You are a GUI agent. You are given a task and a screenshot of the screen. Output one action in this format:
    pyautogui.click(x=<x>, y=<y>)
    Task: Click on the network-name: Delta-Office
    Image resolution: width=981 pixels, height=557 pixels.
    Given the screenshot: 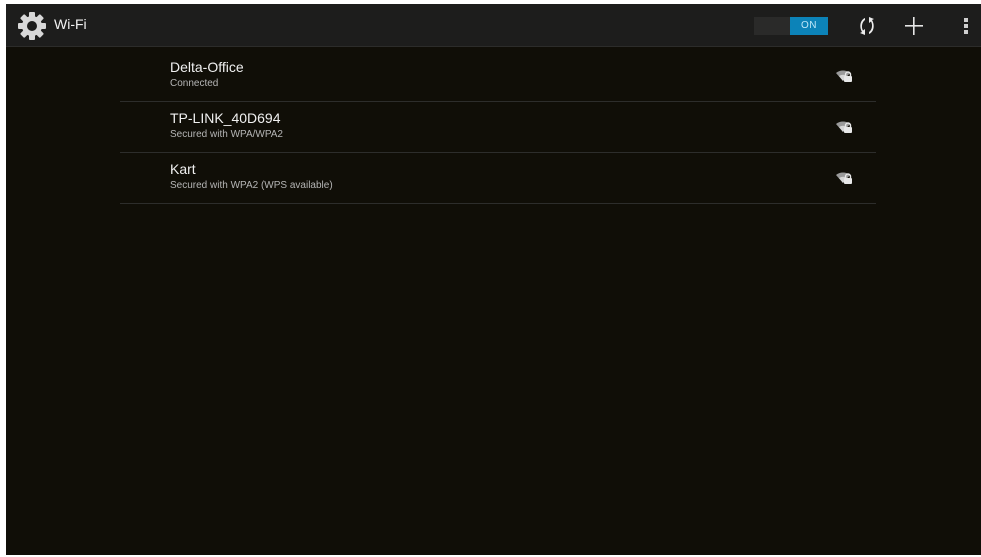 What is the action you would take?
    pyautogui.click(x=207, y=67)
    